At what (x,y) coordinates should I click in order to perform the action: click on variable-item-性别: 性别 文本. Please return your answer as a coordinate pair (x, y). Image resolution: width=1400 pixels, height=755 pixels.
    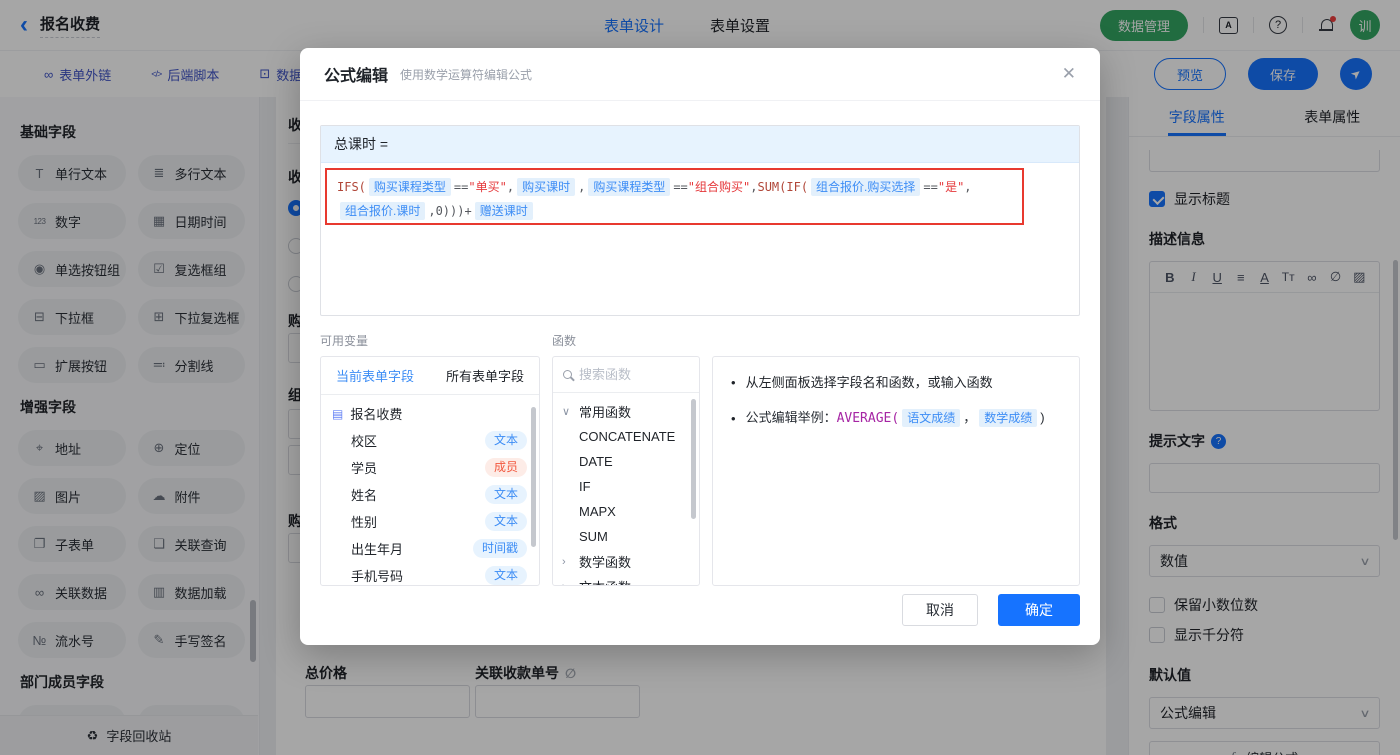
    Looking at the image, I should click on (430, 521).